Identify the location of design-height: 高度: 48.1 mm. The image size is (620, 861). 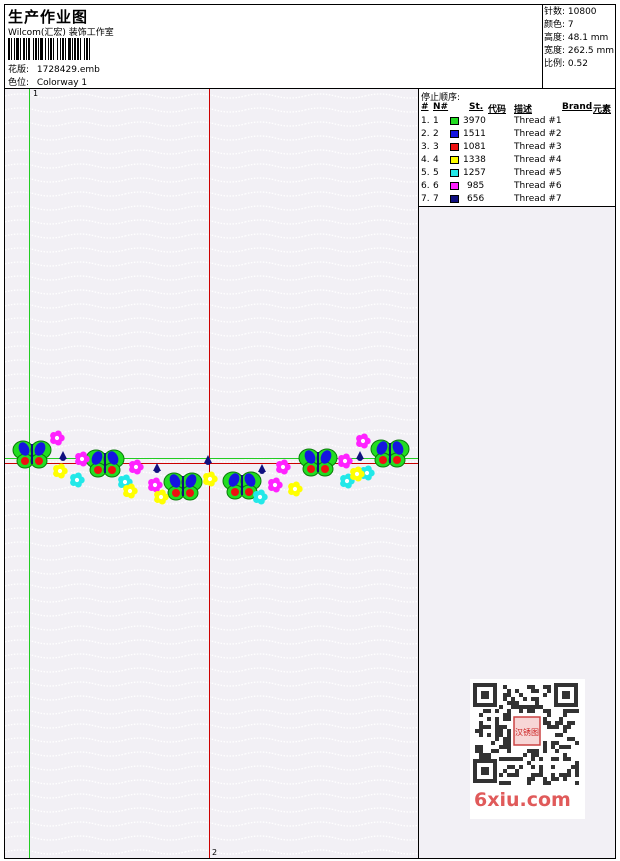
(576, 38).